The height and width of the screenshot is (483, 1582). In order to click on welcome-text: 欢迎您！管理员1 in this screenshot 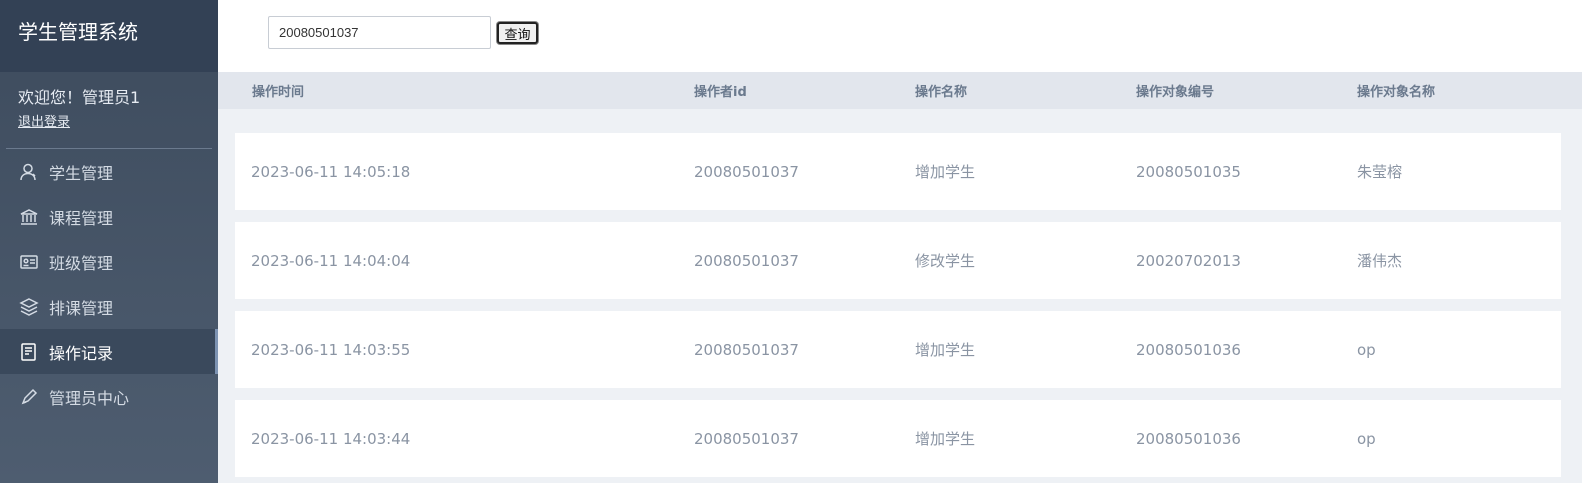, I will do `click(79, 97)`.